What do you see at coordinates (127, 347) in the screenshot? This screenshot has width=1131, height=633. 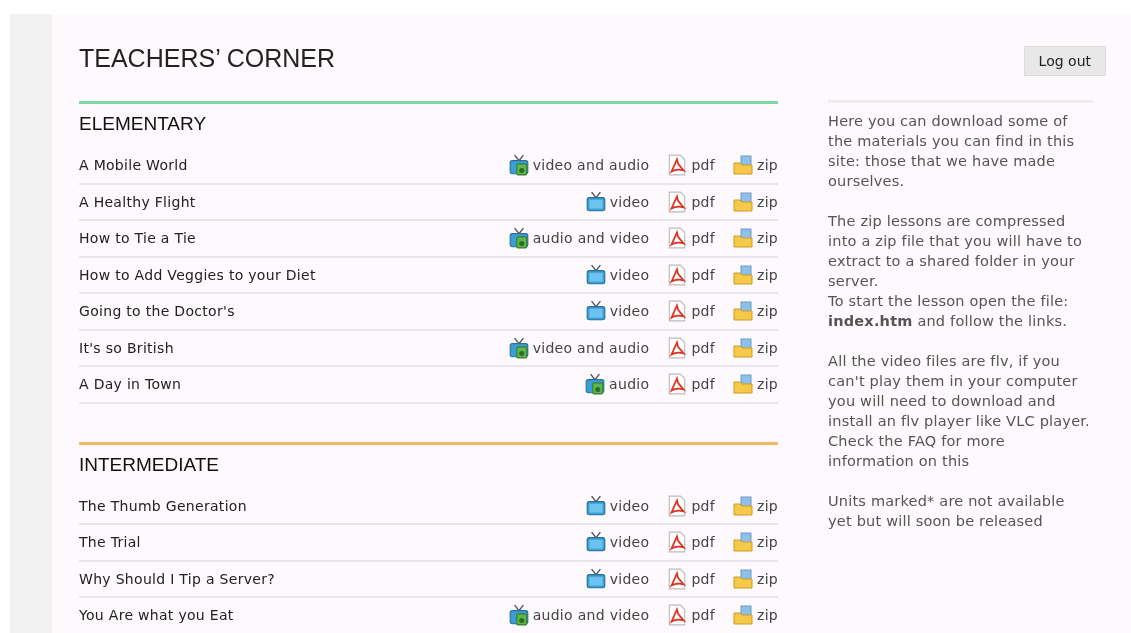 I see `lesson-title: It's so British` at bounding box center [127, 347].